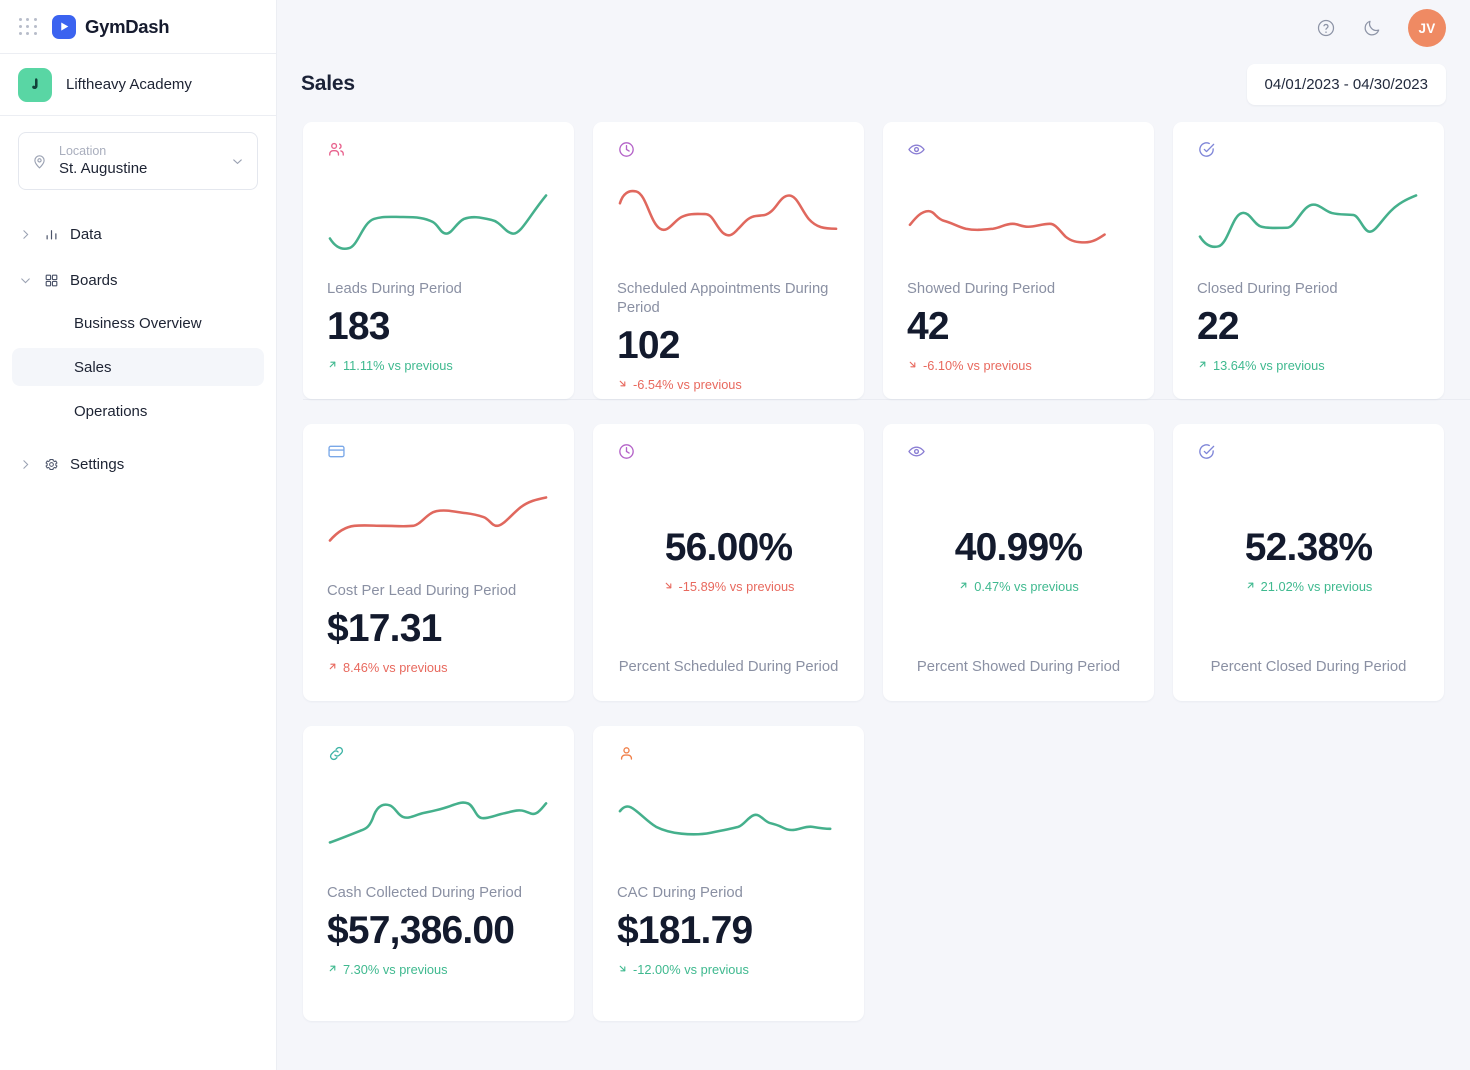  Describe the element at coordinates (648, 345) in the screenshot. I see `kpi-value: 102` at that location.